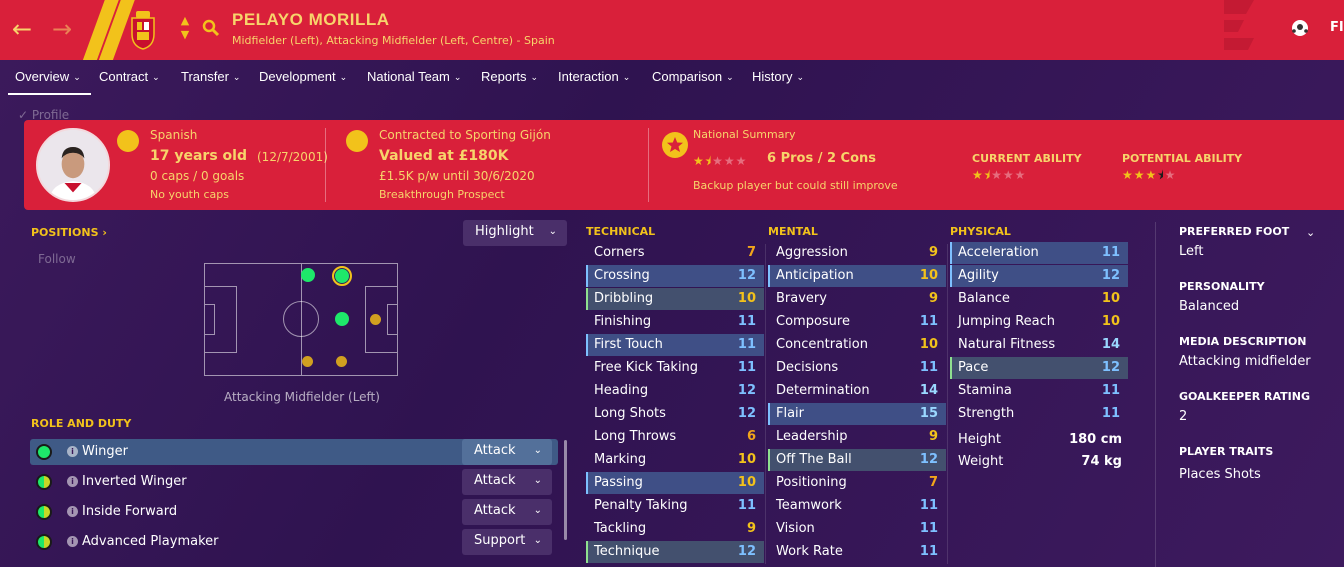 The image size is (1344, 567). Describe the element at coordinates (1300, 28) in the screenshot. I see `football-icon` at that location.